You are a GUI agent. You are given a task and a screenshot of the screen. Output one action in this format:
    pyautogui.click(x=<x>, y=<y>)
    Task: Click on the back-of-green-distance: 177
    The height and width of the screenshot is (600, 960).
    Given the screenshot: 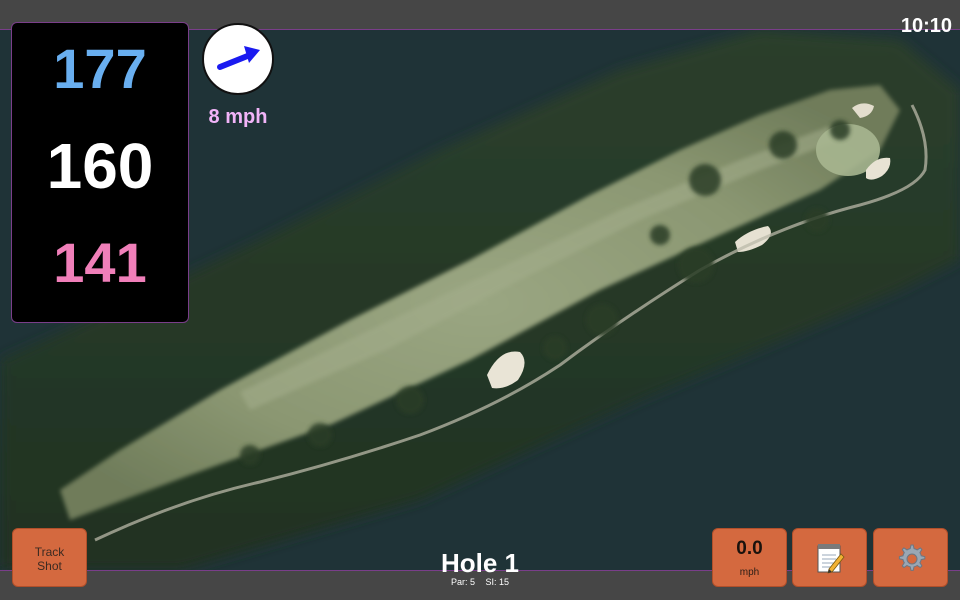 What is the action you would take?
    pyautogui.click(x=100, y=68)
    